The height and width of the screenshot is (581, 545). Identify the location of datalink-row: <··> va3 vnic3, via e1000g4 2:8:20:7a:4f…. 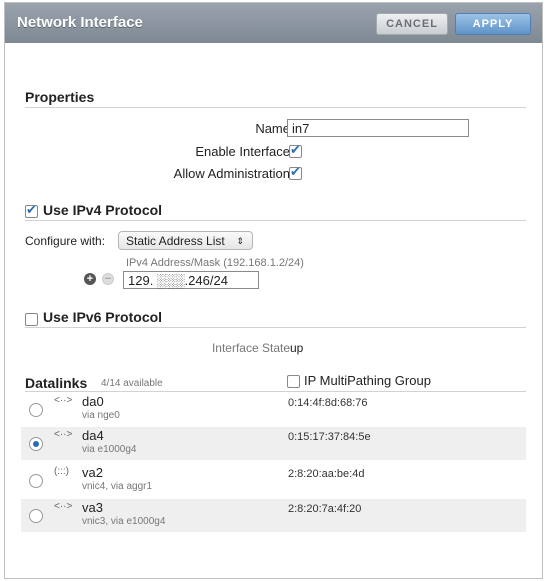
(273, 515).